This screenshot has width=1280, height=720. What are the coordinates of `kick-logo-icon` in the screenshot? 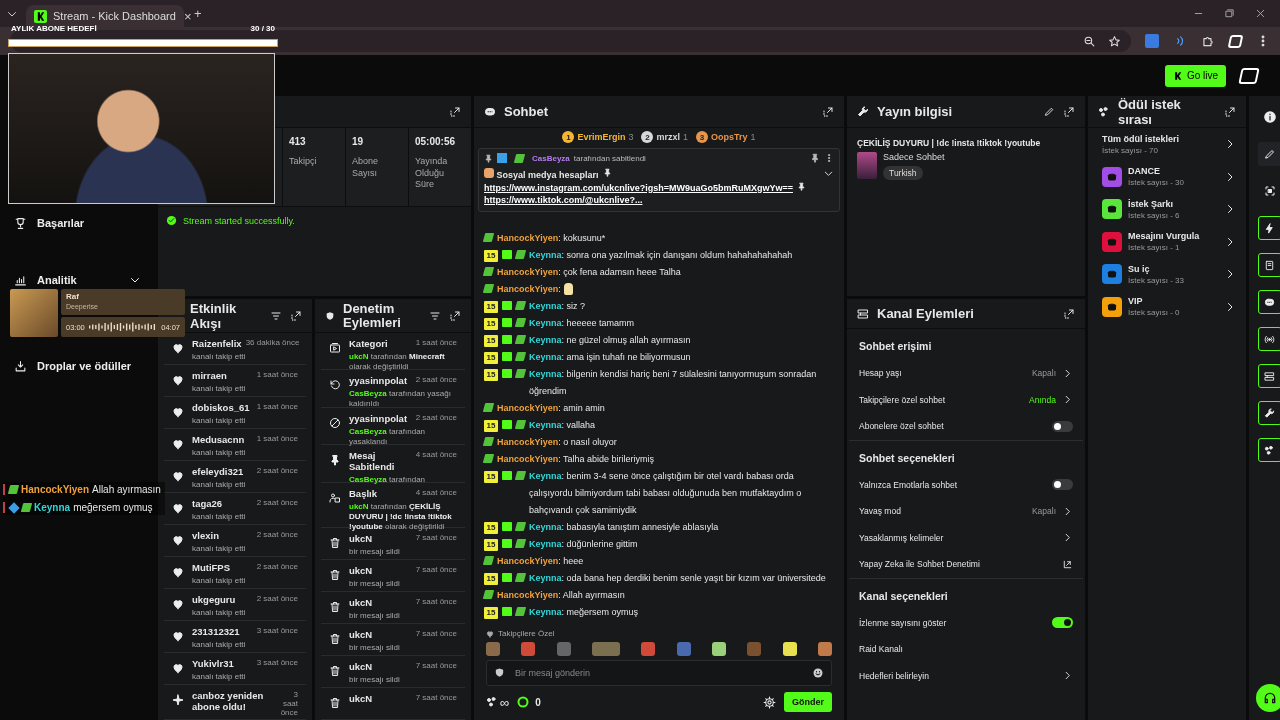 It's located at (1177, 75).